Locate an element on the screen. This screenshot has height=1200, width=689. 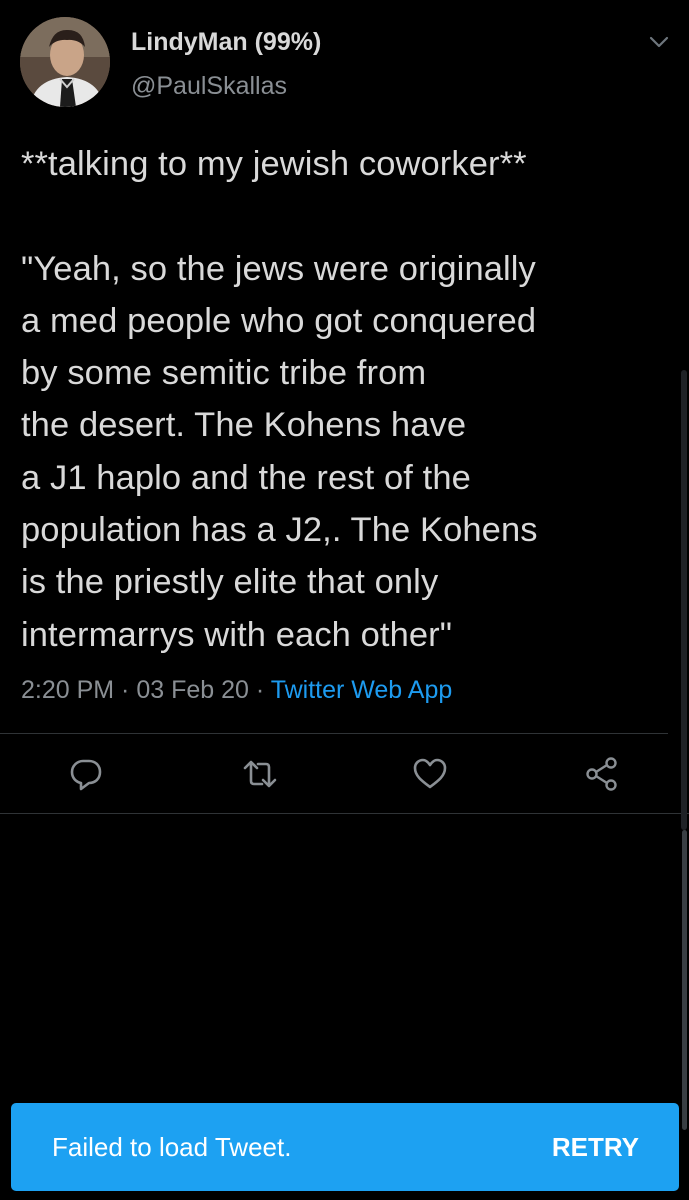
scrollbar-track is located at coordinates (684, 600).